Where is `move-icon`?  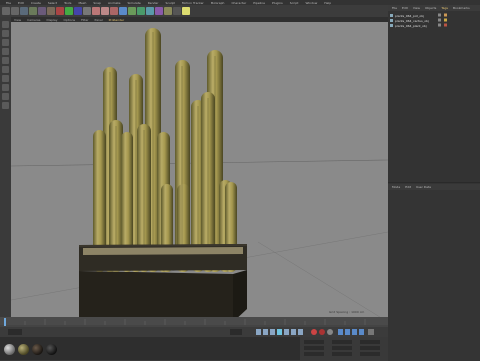 move-icon is located at coordinates (33, 11).